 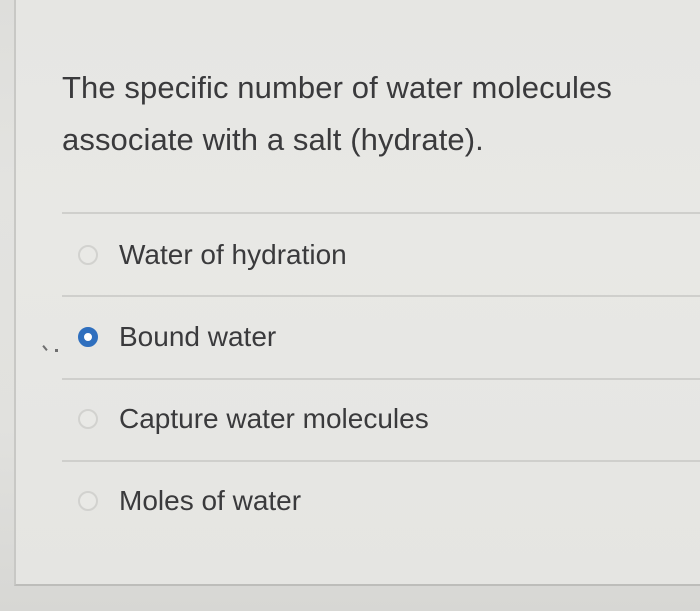 What do you see at coordinates (378, 255) in the screenshot?
I see `answer-option-water-of-hydration: Water of hydration` at bounding box center [378, 255].